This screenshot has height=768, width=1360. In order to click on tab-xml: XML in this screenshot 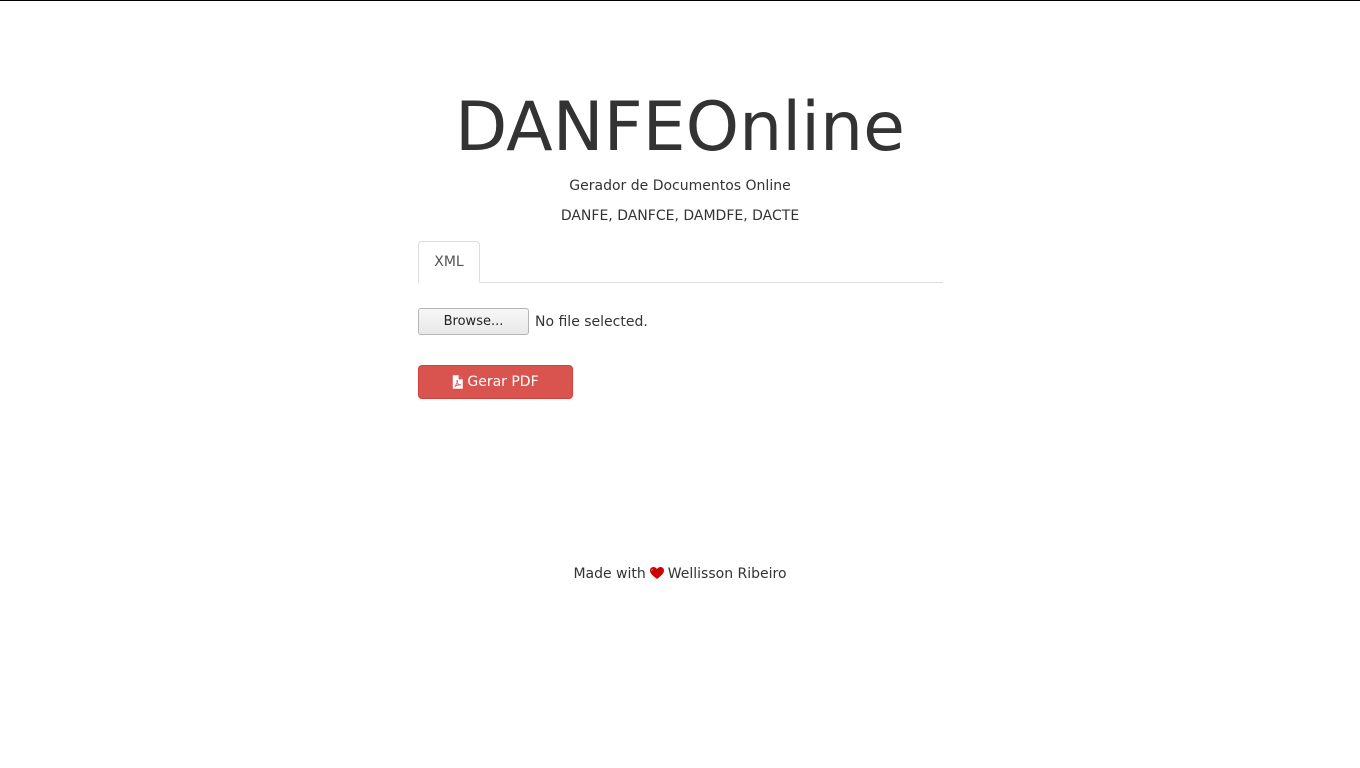, I will do `click(449, 262)`.